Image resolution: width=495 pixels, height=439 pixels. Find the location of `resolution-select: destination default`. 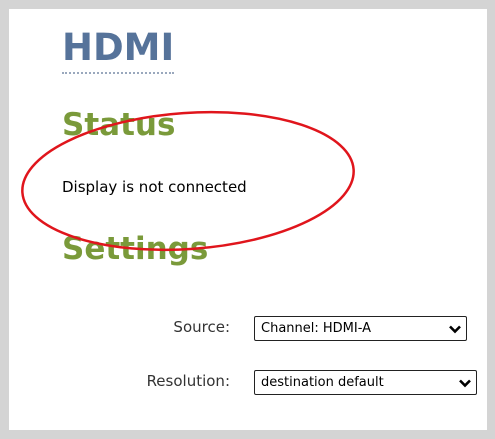

resolution-select: destination default is located at coordinates (365, 382).